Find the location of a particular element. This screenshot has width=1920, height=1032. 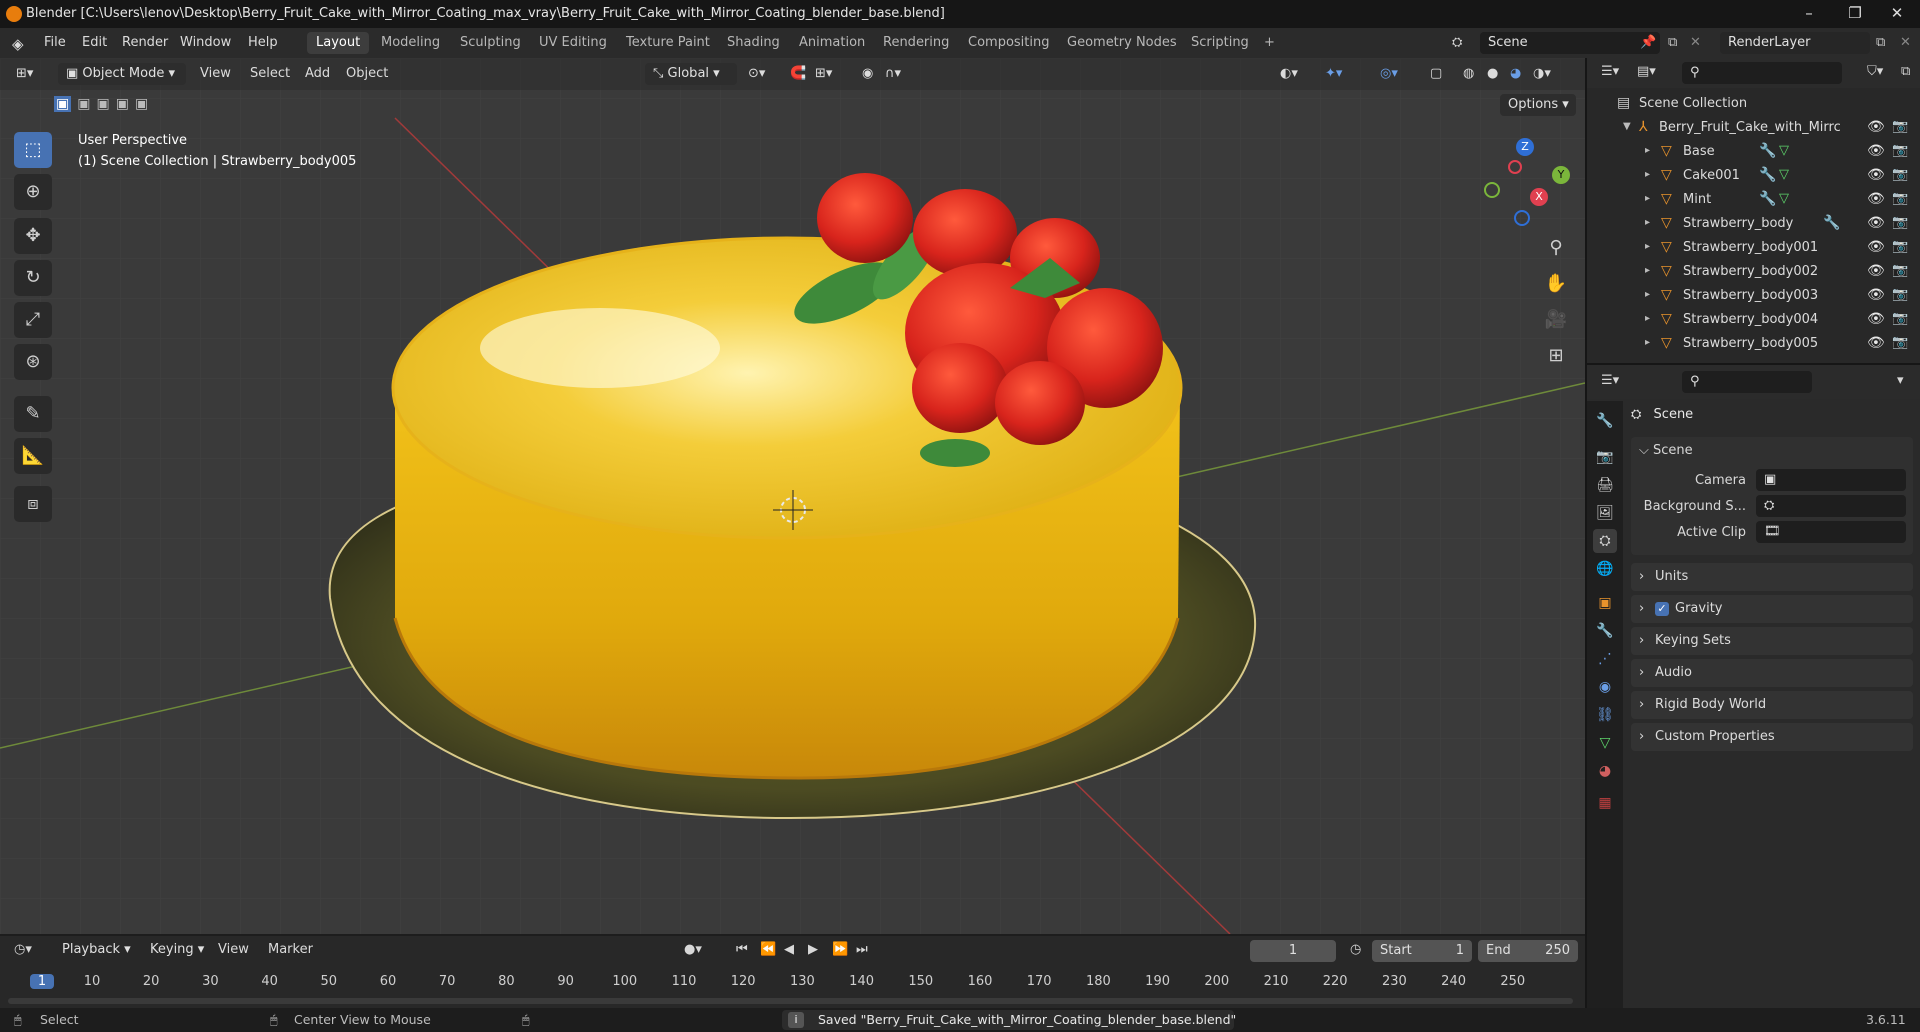

tab-compositing: Compositing is located at coordinates (1009, 43).